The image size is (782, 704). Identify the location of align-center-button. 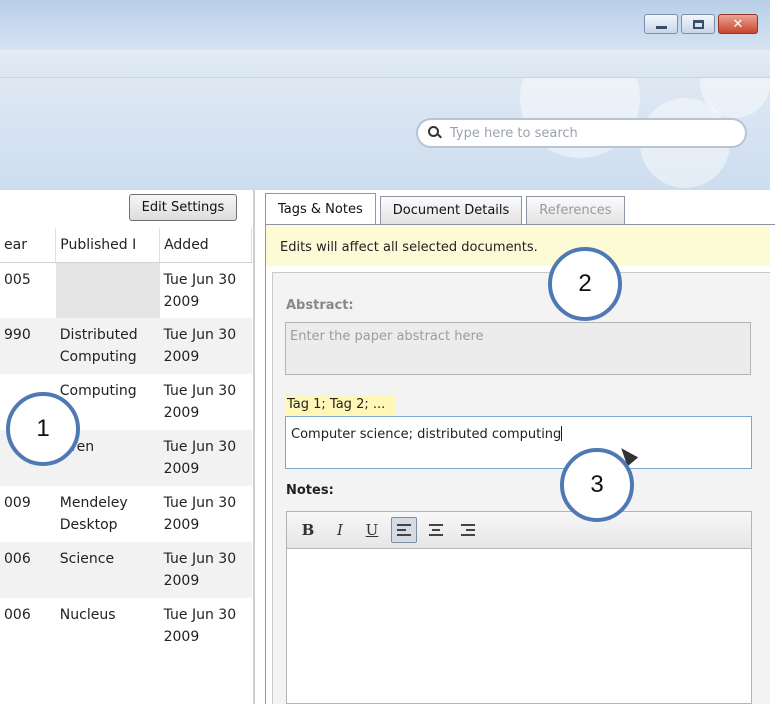
(436, 530).